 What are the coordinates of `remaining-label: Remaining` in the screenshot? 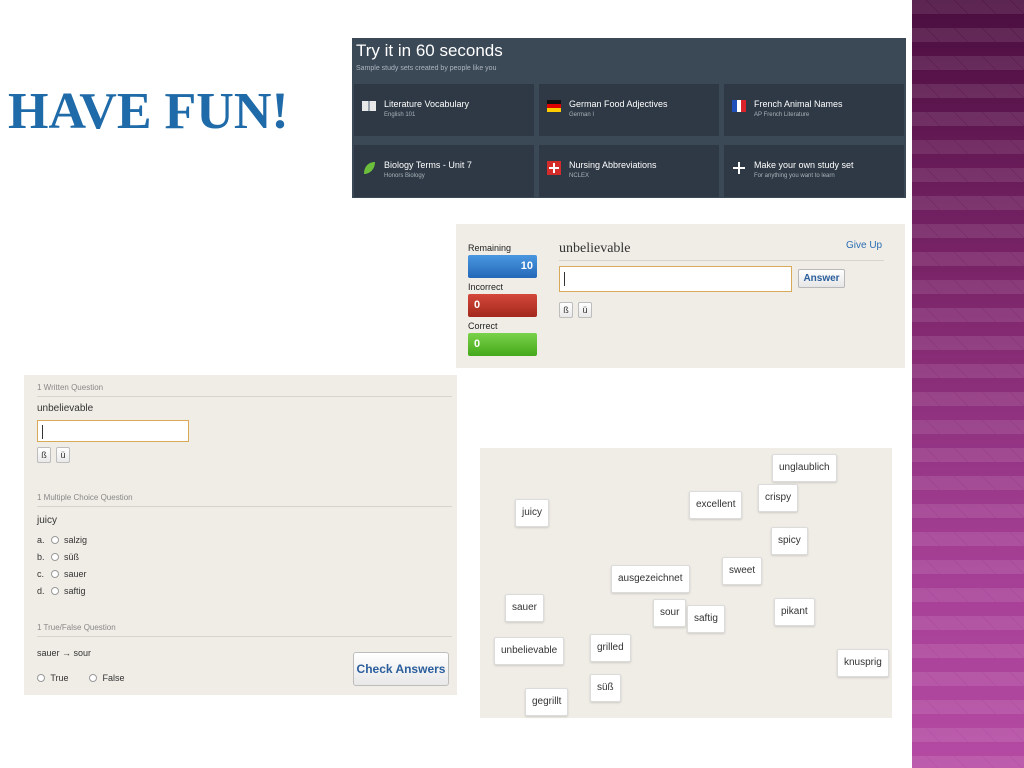 It's located at (490, 248).